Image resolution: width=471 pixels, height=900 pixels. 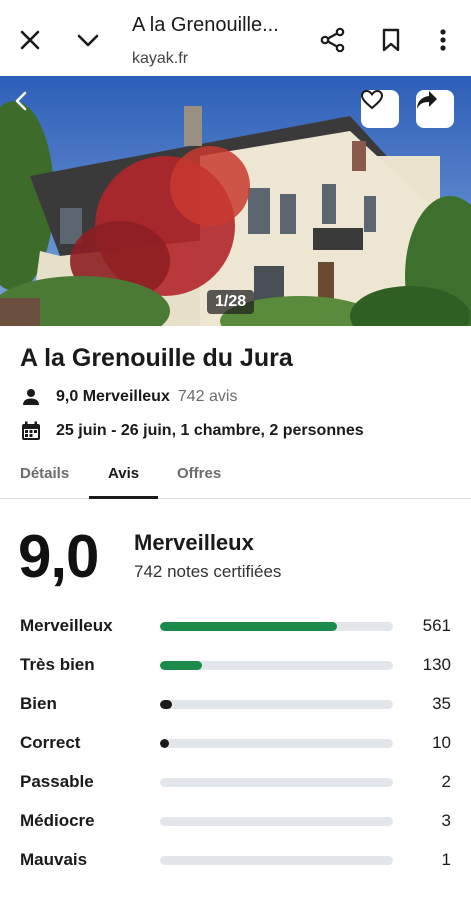 I want to click on distribution-label: Médiocre, so click(x=57, y=820).